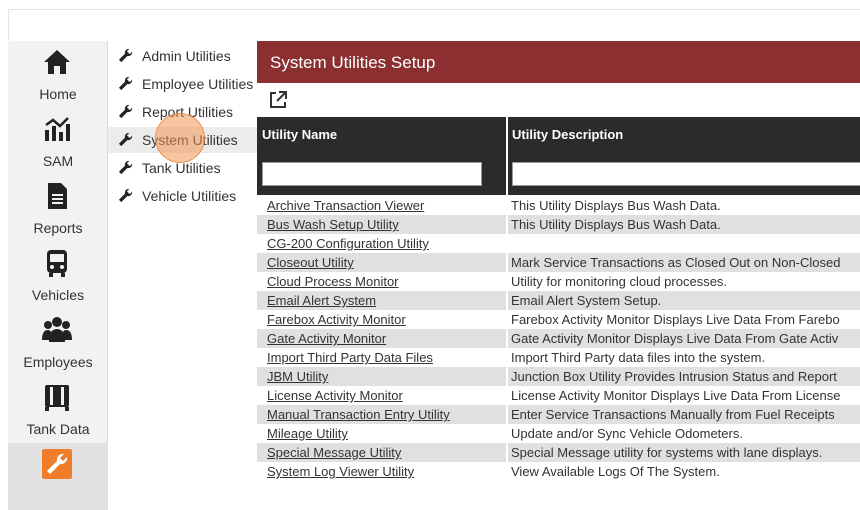 This screenshot has width=860, height=510. What do you see at coordinates (58, 295) in the screenshot?
I see `nav-vehicles-label: Vehicles` at bounding box center [58, 295].